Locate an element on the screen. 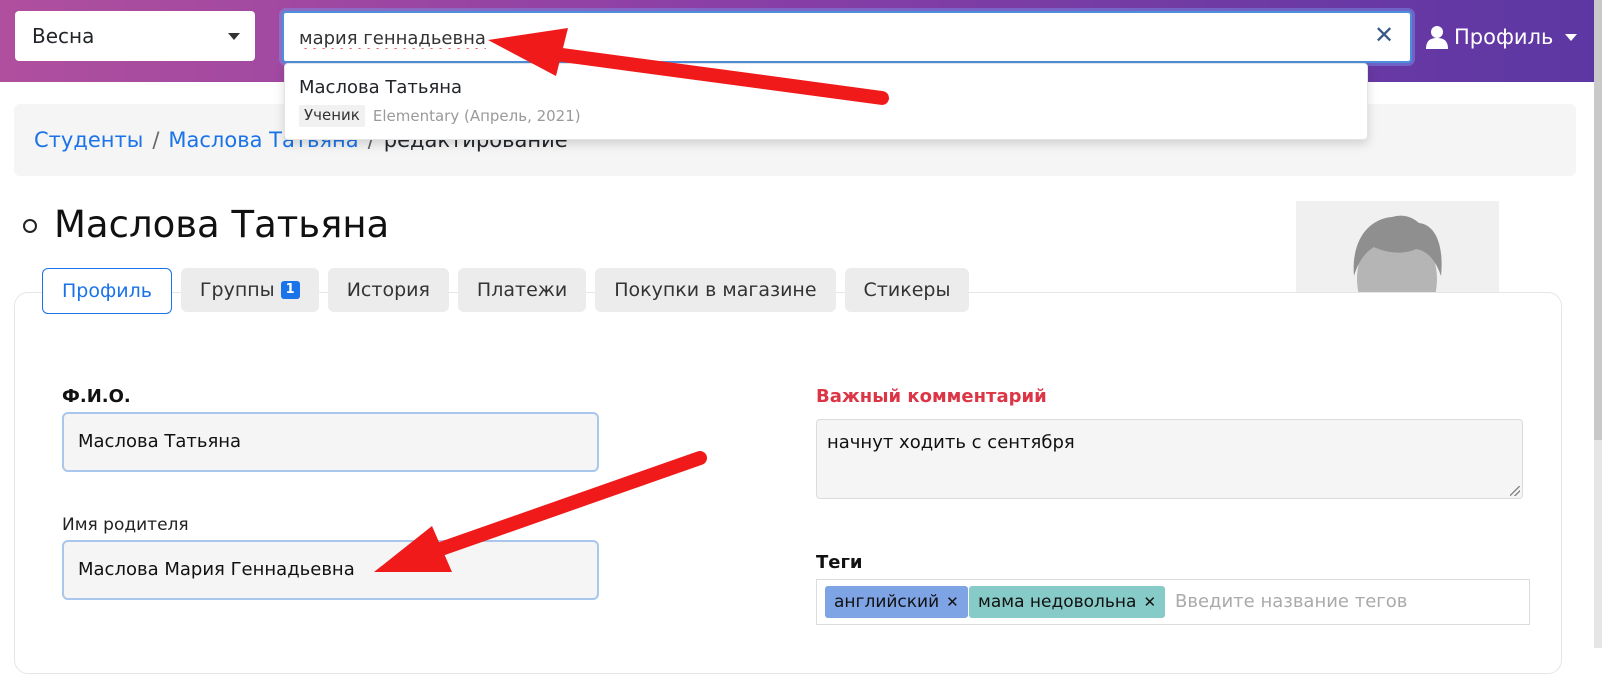 Image resolution: width=1602 pixels, height=674 pixels. student-search-input is located at coordinates (824, 38).